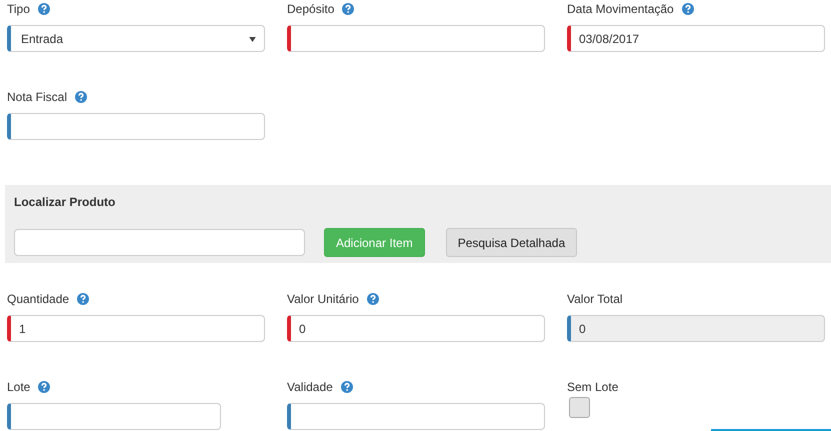  I want to click on panel-title: Localizar Produto, so click(65, 202).